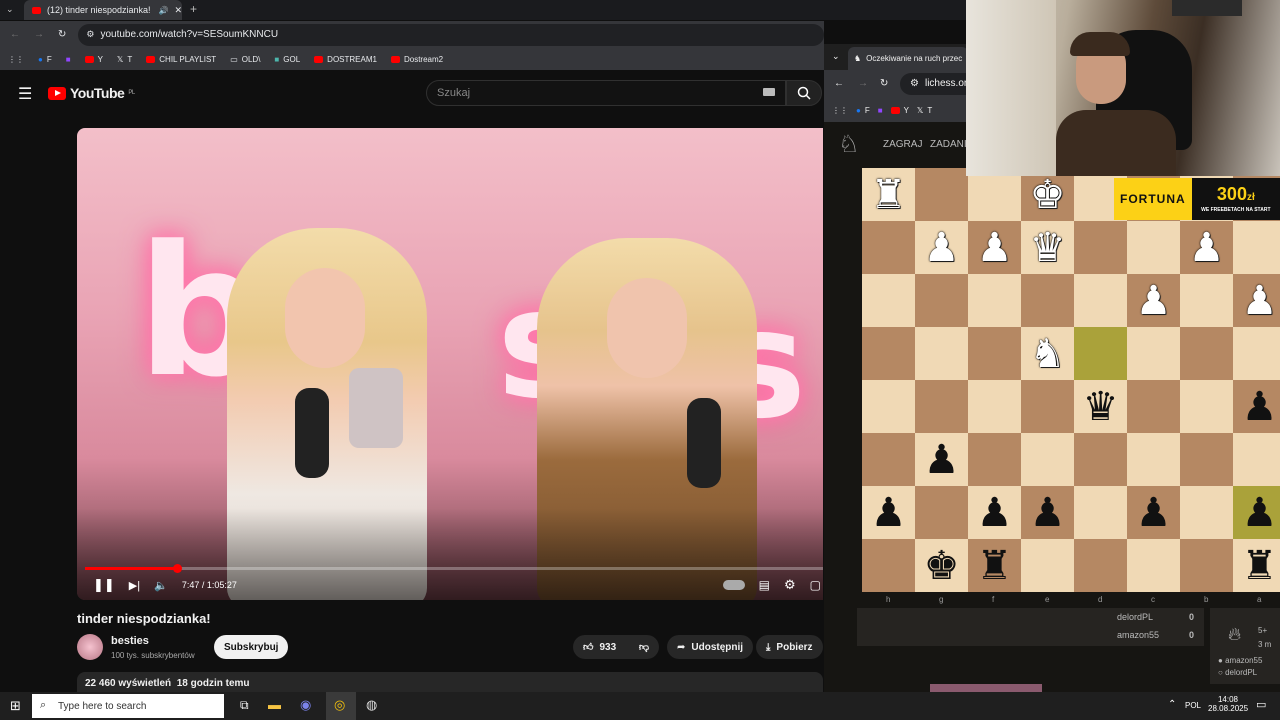 This screenshot has width=1280, height=720. What do you see at coordinates (90, 647) in the screenshot?
I see `channel-avatar` at bounding box center [90, 647].